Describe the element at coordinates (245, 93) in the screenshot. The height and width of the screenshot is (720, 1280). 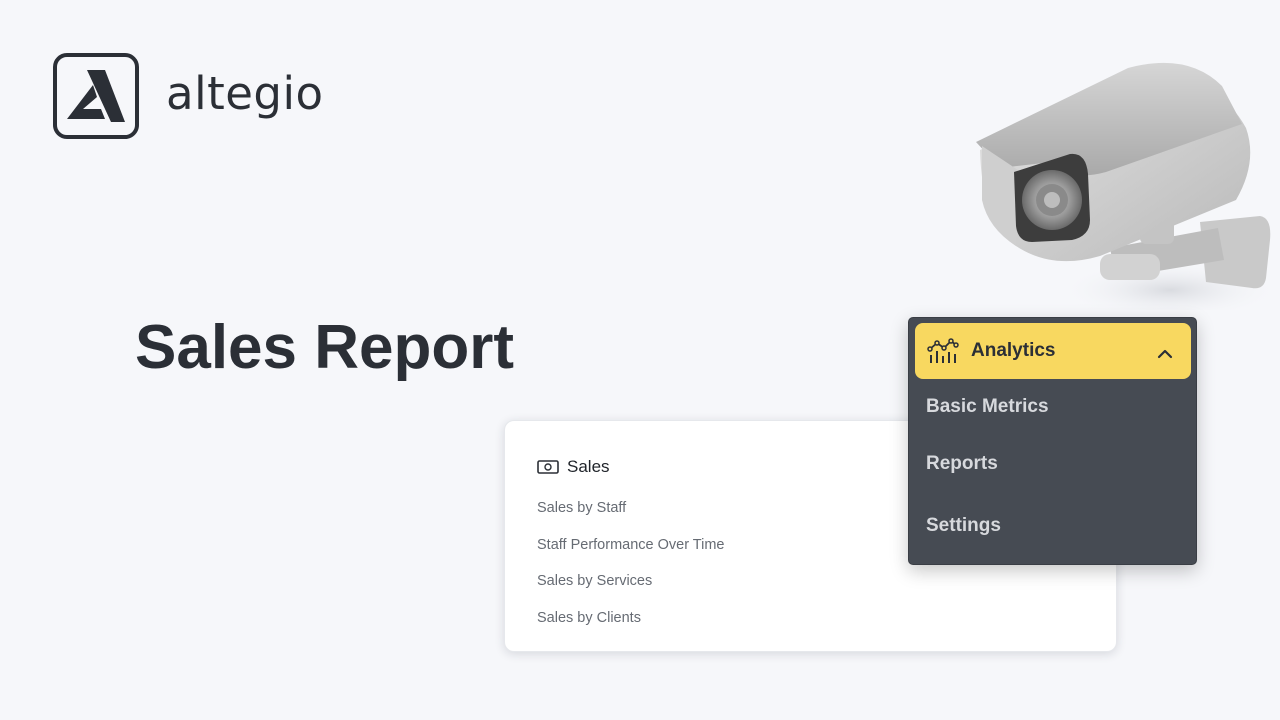
I see `brand-name: altegio` at that location.